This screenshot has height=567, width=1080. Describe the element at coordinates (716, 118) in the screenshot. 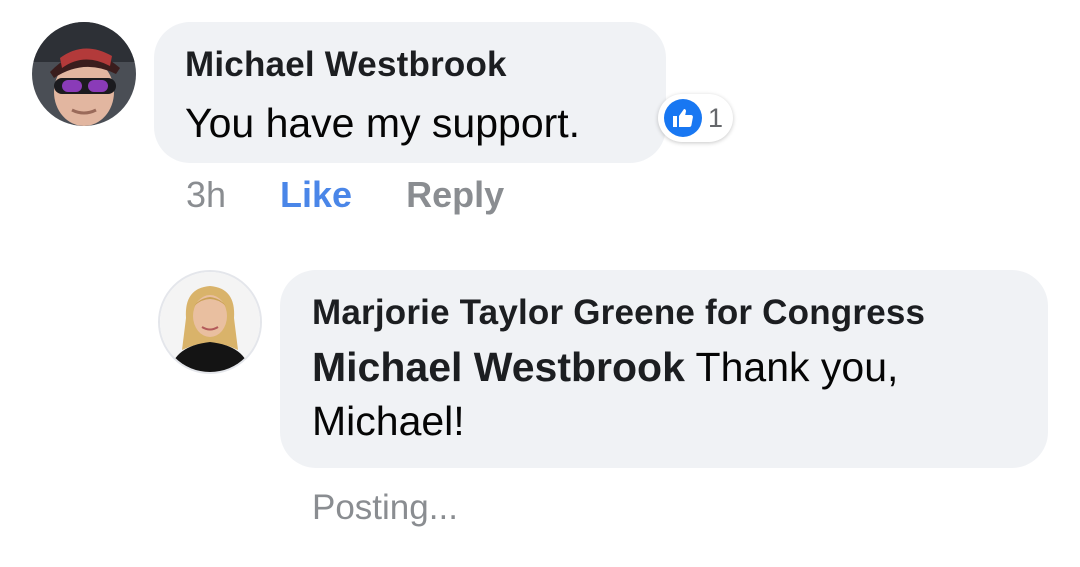

I see `reaction-count: 1` at that location.